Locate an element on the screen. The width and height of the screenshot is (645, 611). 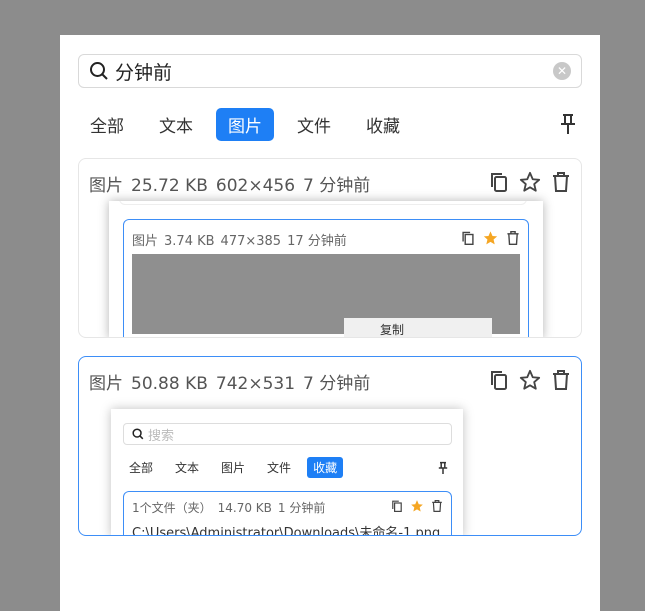
preview-search-placeholder: 搜索 is located at coordinates (161, 436).